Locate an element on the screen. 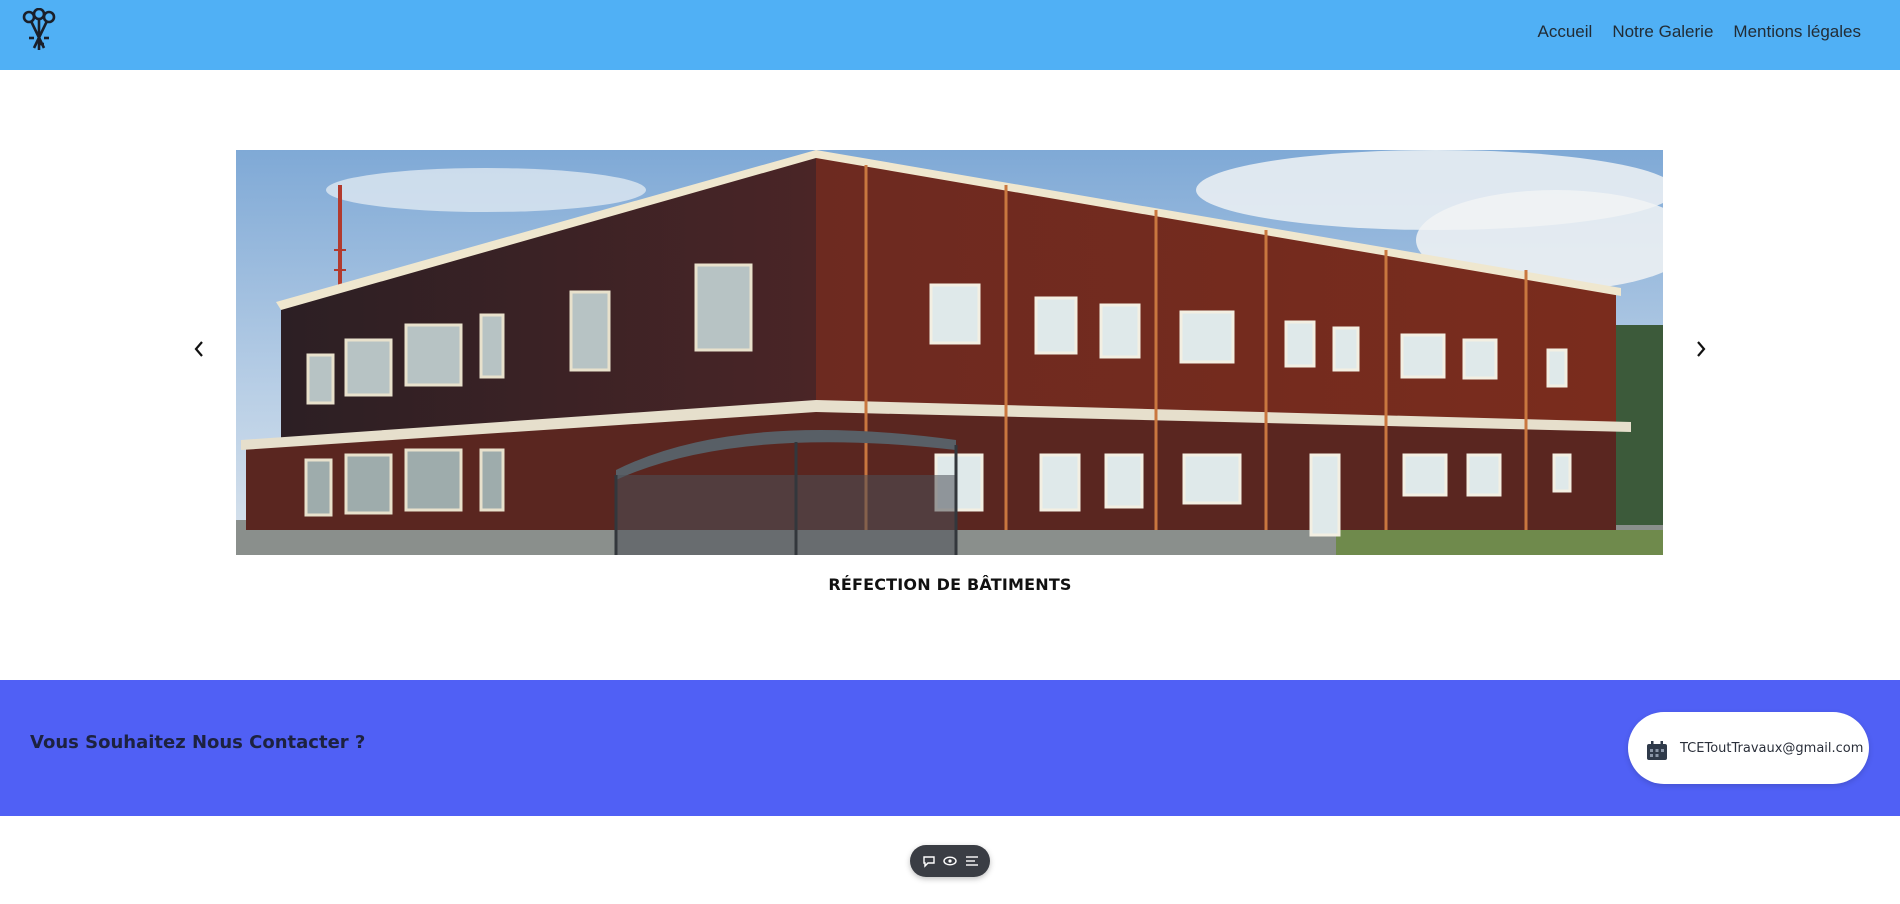 Image resolution: width=1900 pixels, height=904 pixels. carousel-next-button is located at coordinates (1701, 349).